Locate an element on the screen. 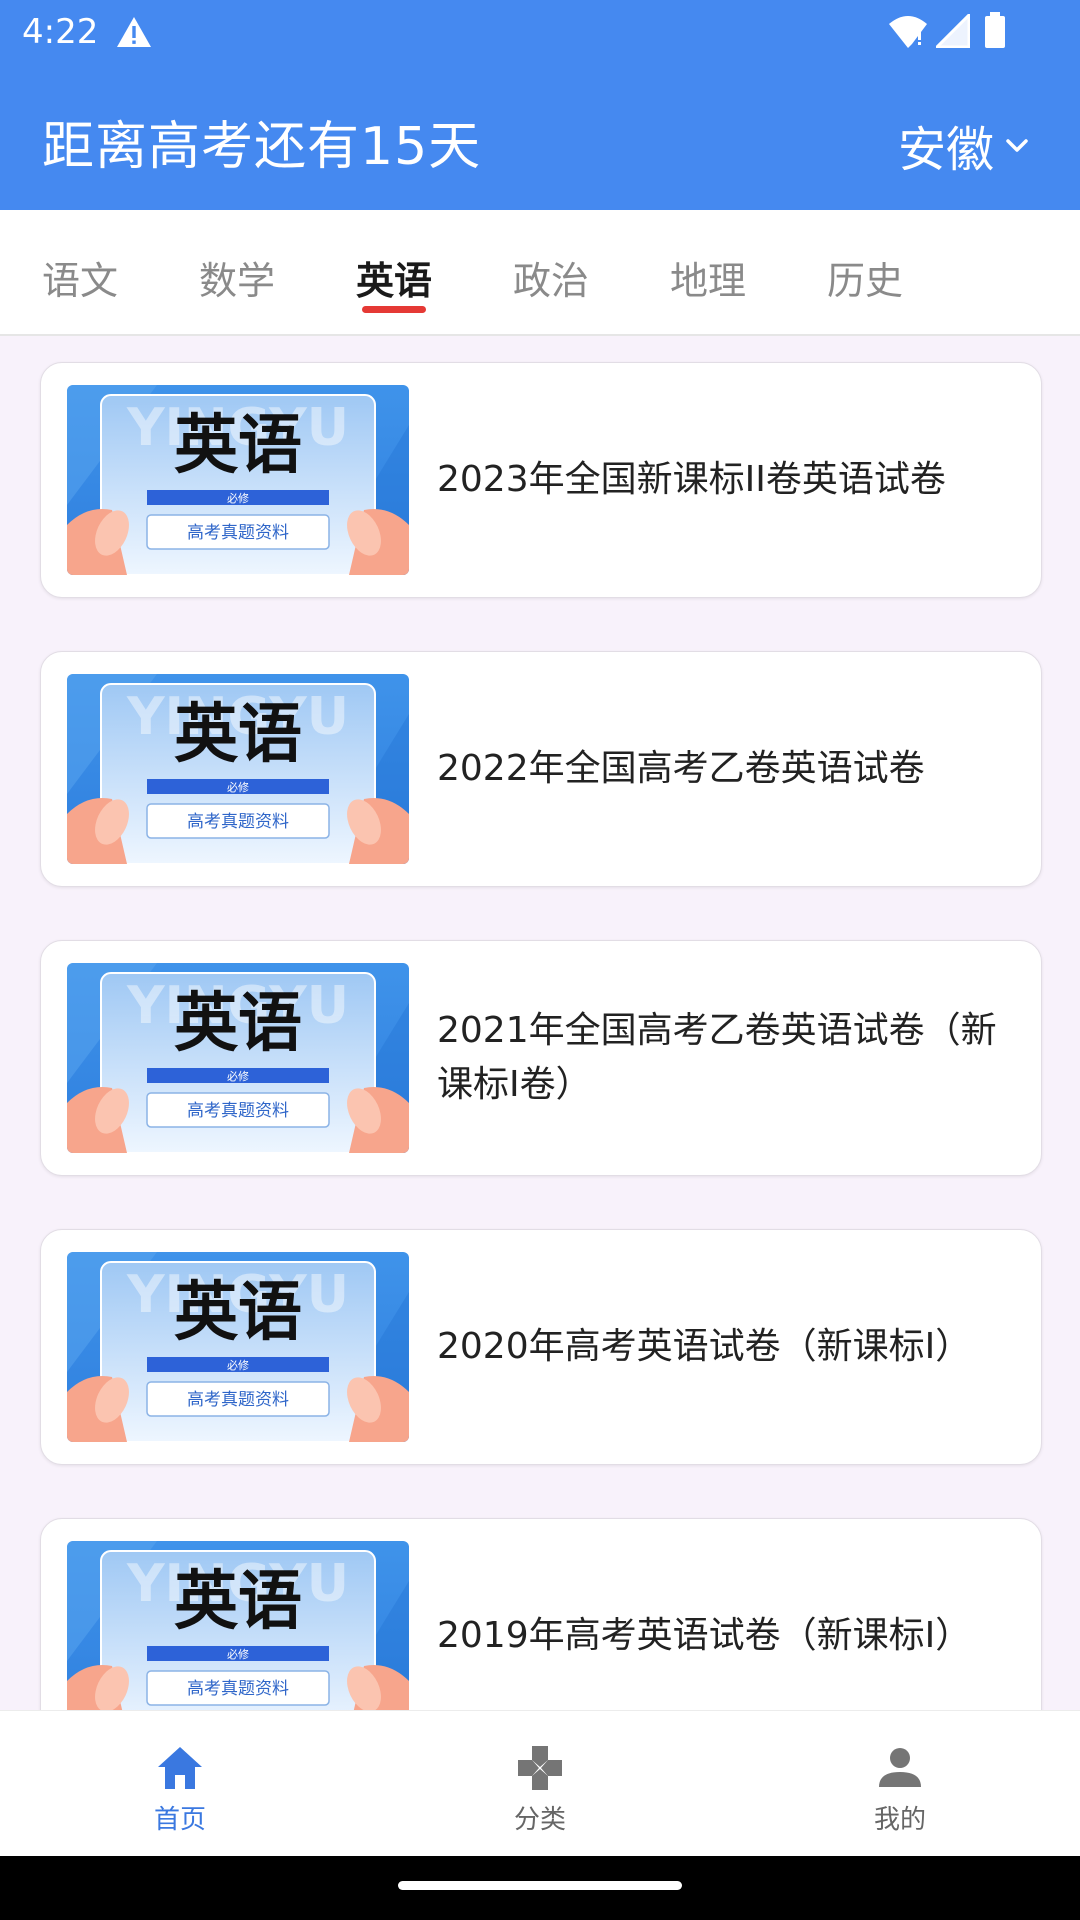  wifi-icon is located at coordinates (908, 32).